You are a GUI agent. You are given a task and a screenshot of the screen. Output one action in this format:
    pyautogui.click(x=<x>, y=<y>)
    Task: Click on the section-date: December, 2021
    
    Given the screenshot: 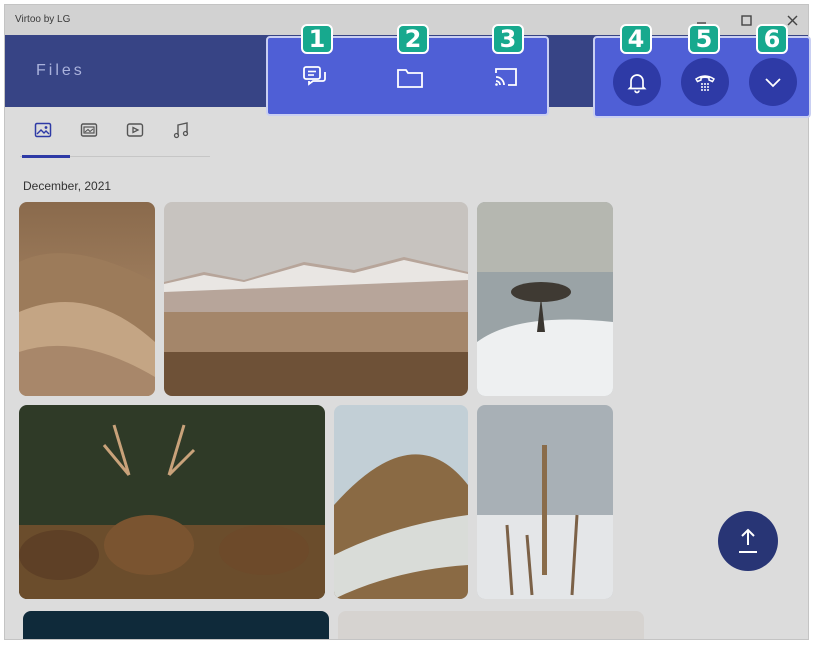 What is the action you would take?
    pyautogui.click(x=67, y=186)
    